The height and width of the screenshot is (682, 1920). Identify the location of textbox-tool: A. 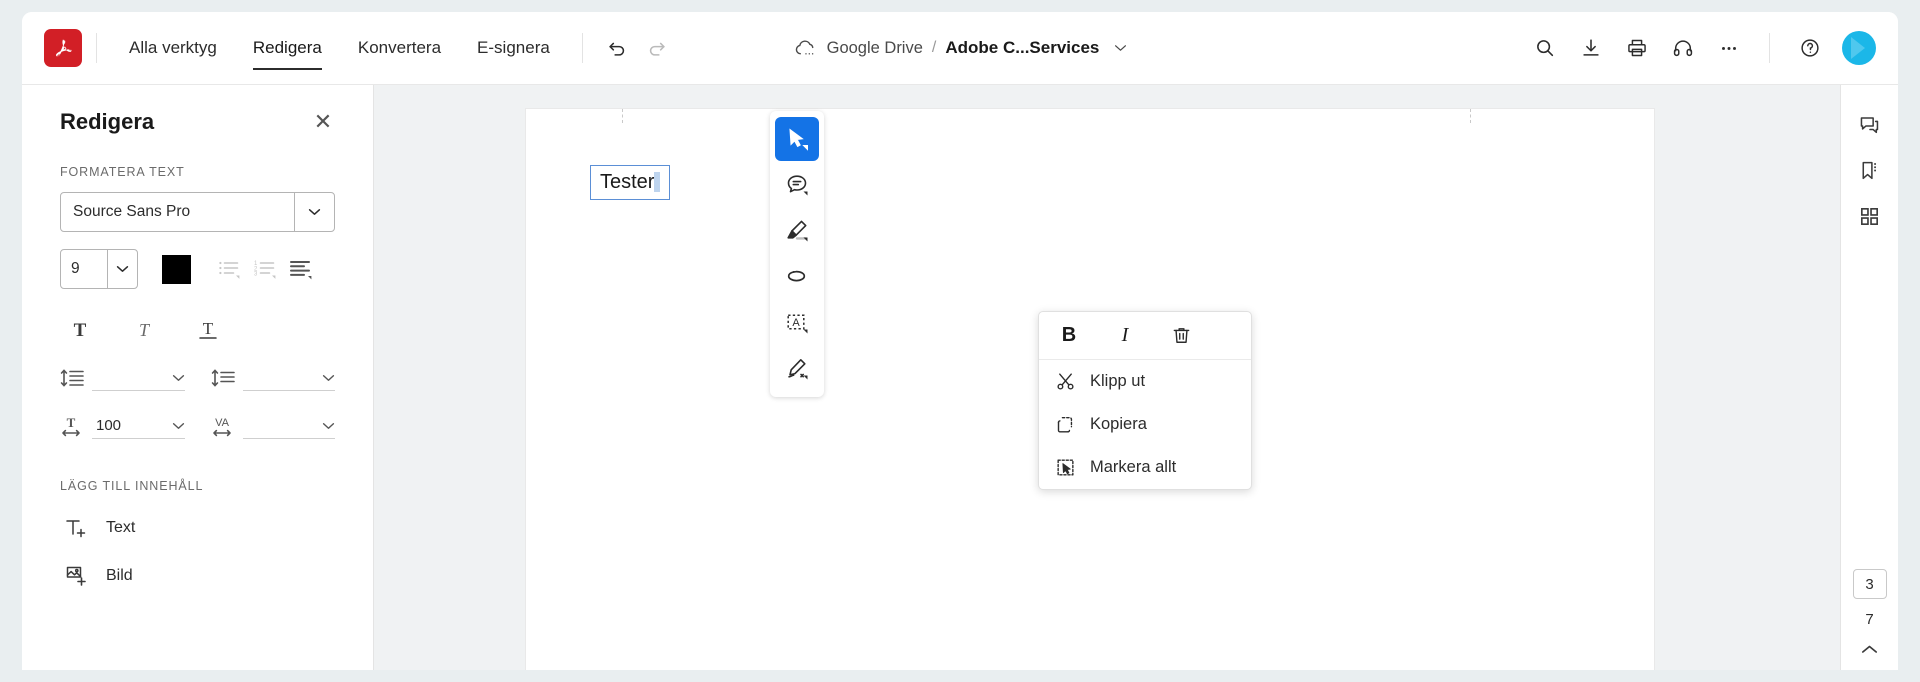
(797, 323).